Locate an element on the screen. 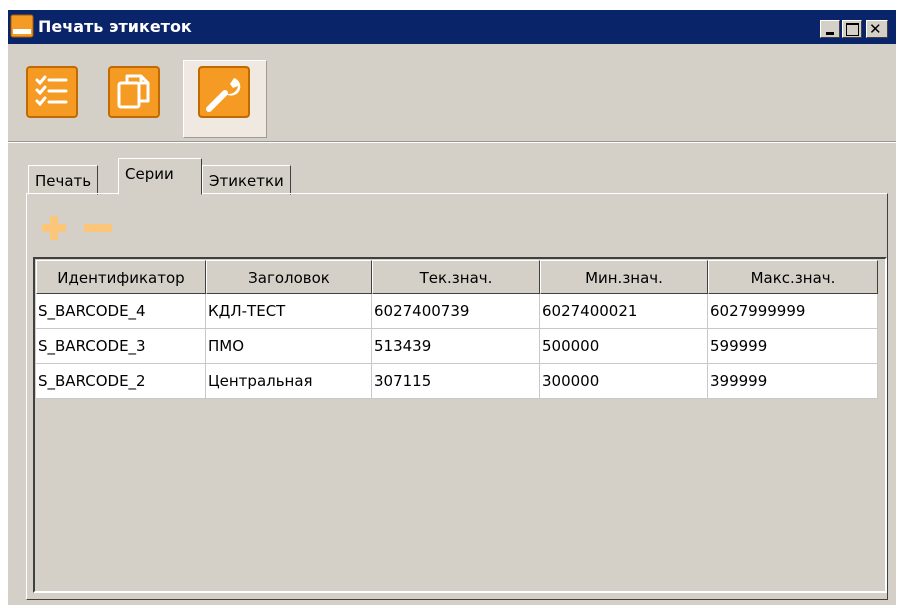 This screenshot has width=902, height=613. toolbar-button-copy is located at coordinates (134, 92).